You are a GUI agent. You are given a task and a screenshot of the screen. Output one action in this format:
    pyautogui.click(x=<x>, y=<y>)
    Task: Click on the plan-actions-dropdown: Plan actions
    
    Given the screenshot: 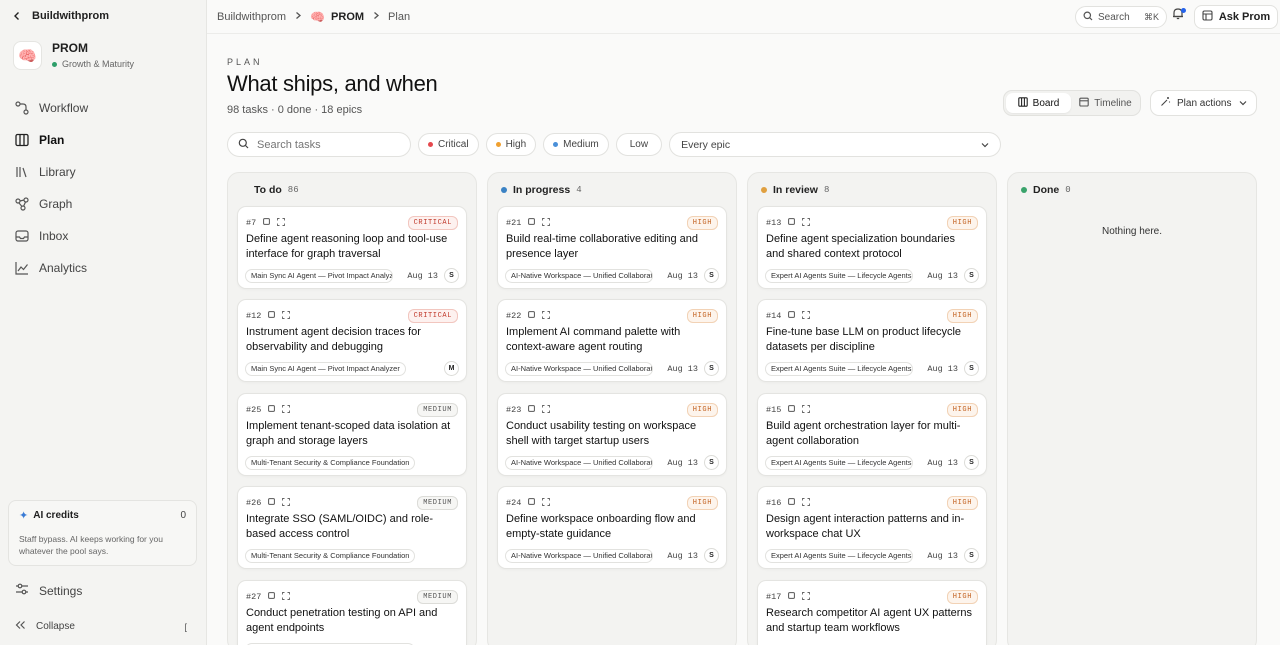 What is the action you would take?
    pyautogui.click(x=1203, y=103)
    